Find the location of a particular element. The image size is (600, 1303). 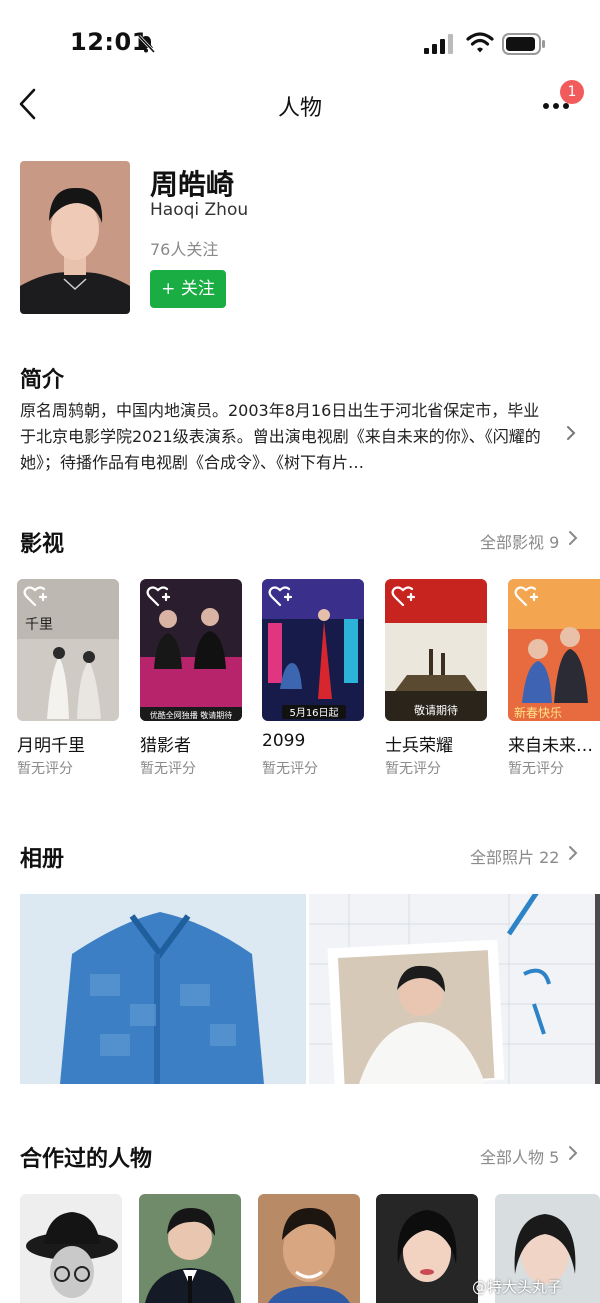

intro-expand-chevron-icon is located at coordinates (571, 433).